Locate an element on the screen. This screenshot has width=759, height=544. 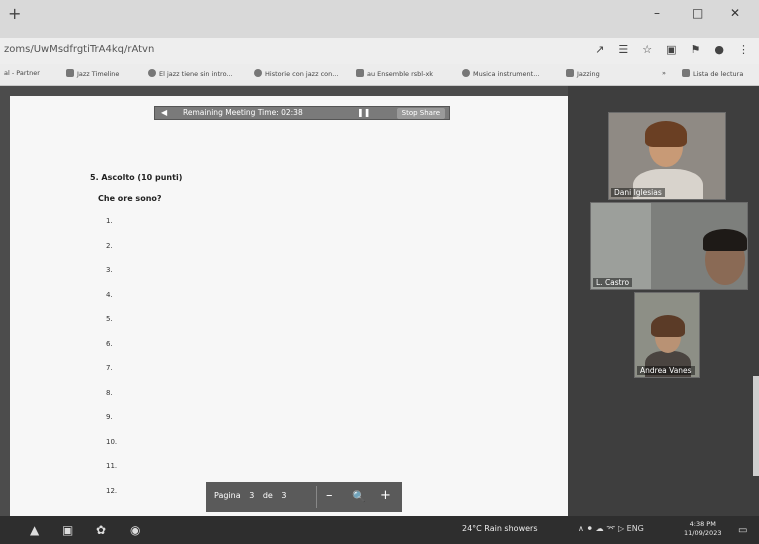
bookmark-label: Lista de lectura is located at coordinates (718, 74).